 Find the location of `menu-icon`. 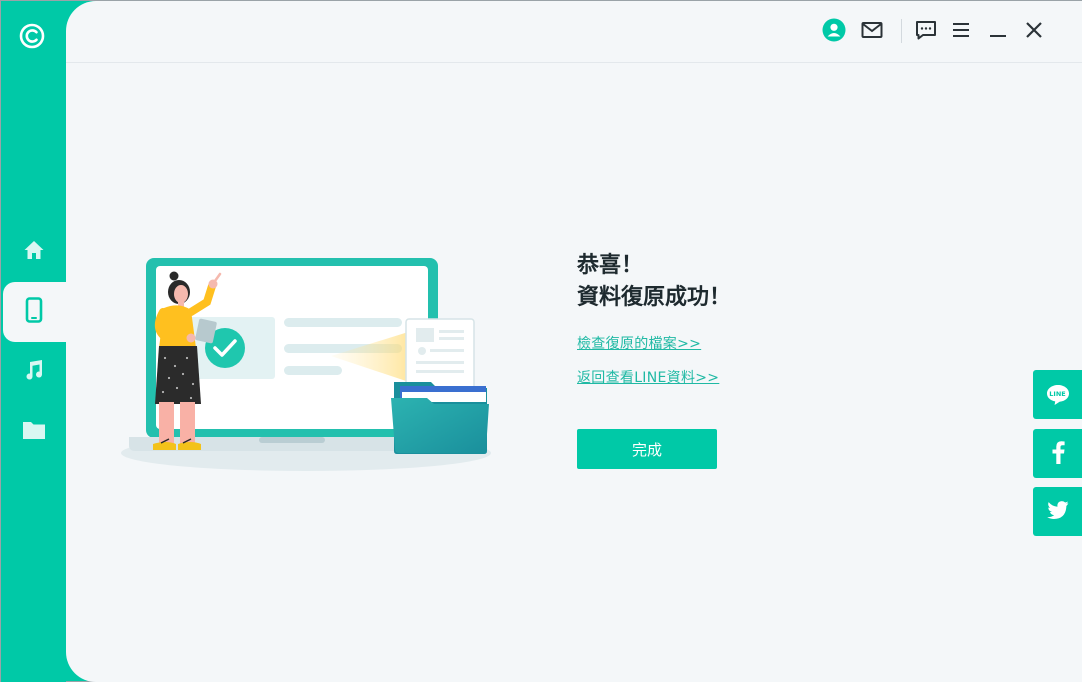

menu-icon is located at coordinates (961, 32).